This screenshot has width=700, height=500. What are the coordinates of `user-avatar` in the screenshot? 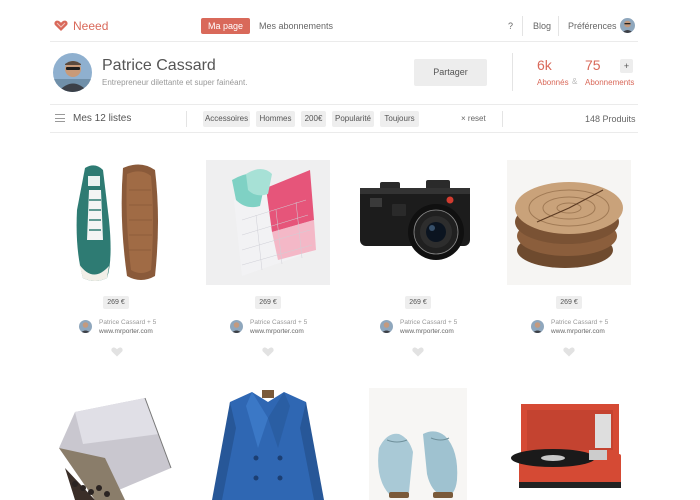 It's located at (627, 25).